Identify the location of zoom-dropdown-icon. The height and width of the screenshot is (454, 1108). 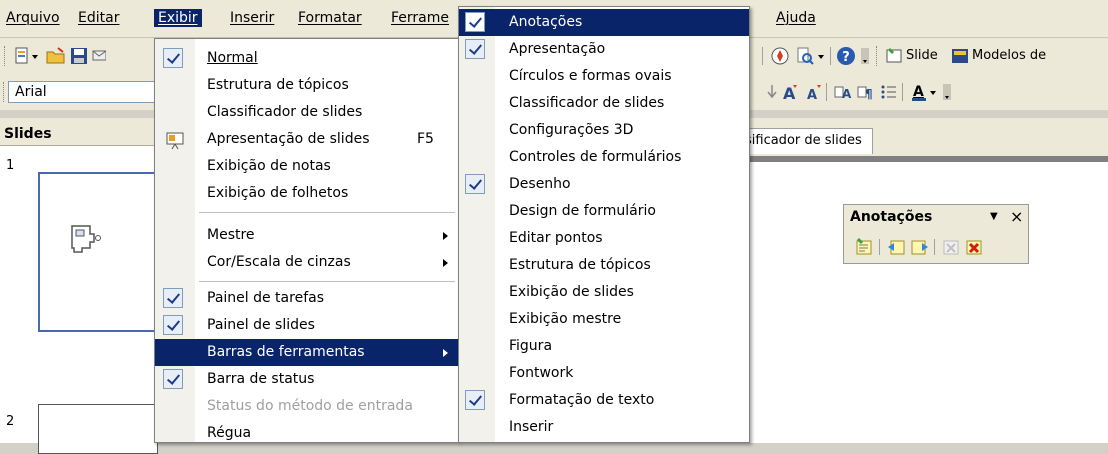
(821, 56).